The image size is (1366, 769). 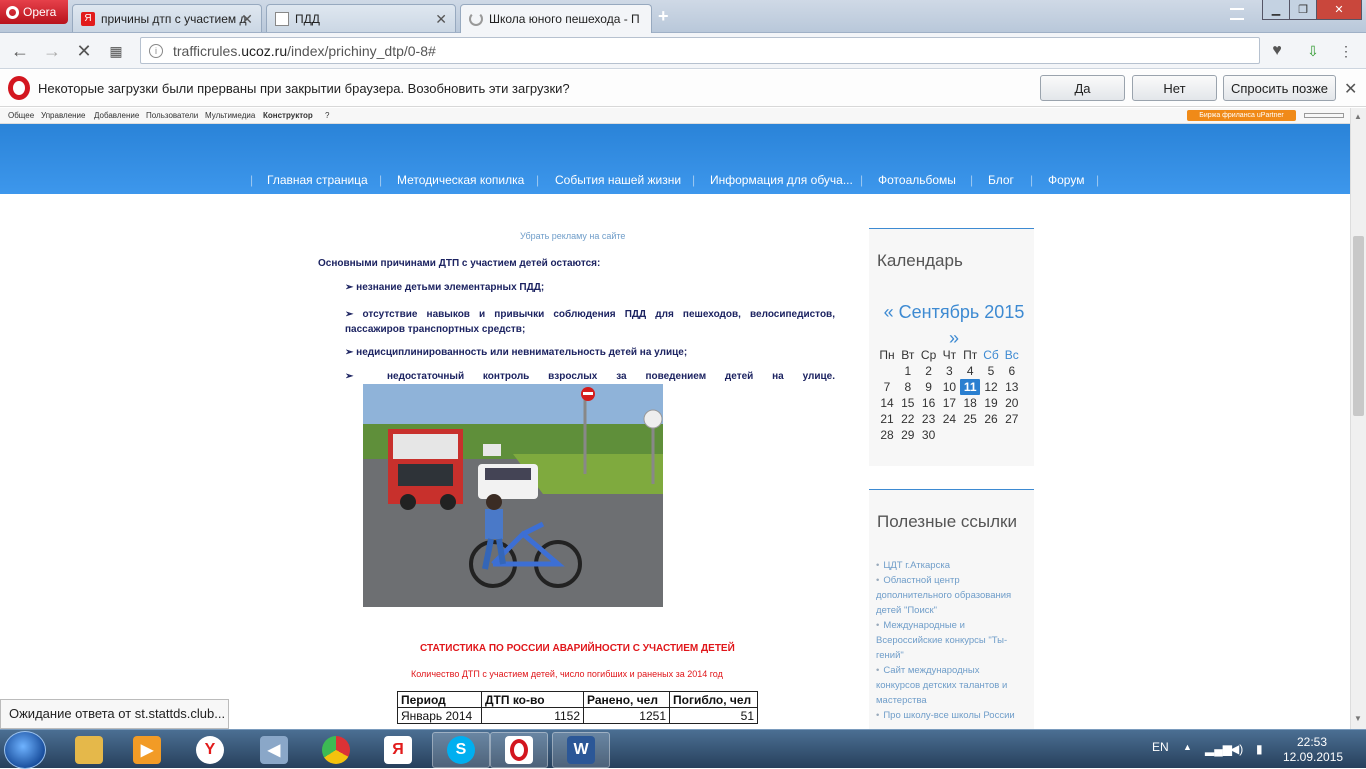 What do you see at coordinates (1241, 115) in the screenshot?
I see `upartner-banner: Биржа фриланса uPartner` at bounding box center [1241, 115].